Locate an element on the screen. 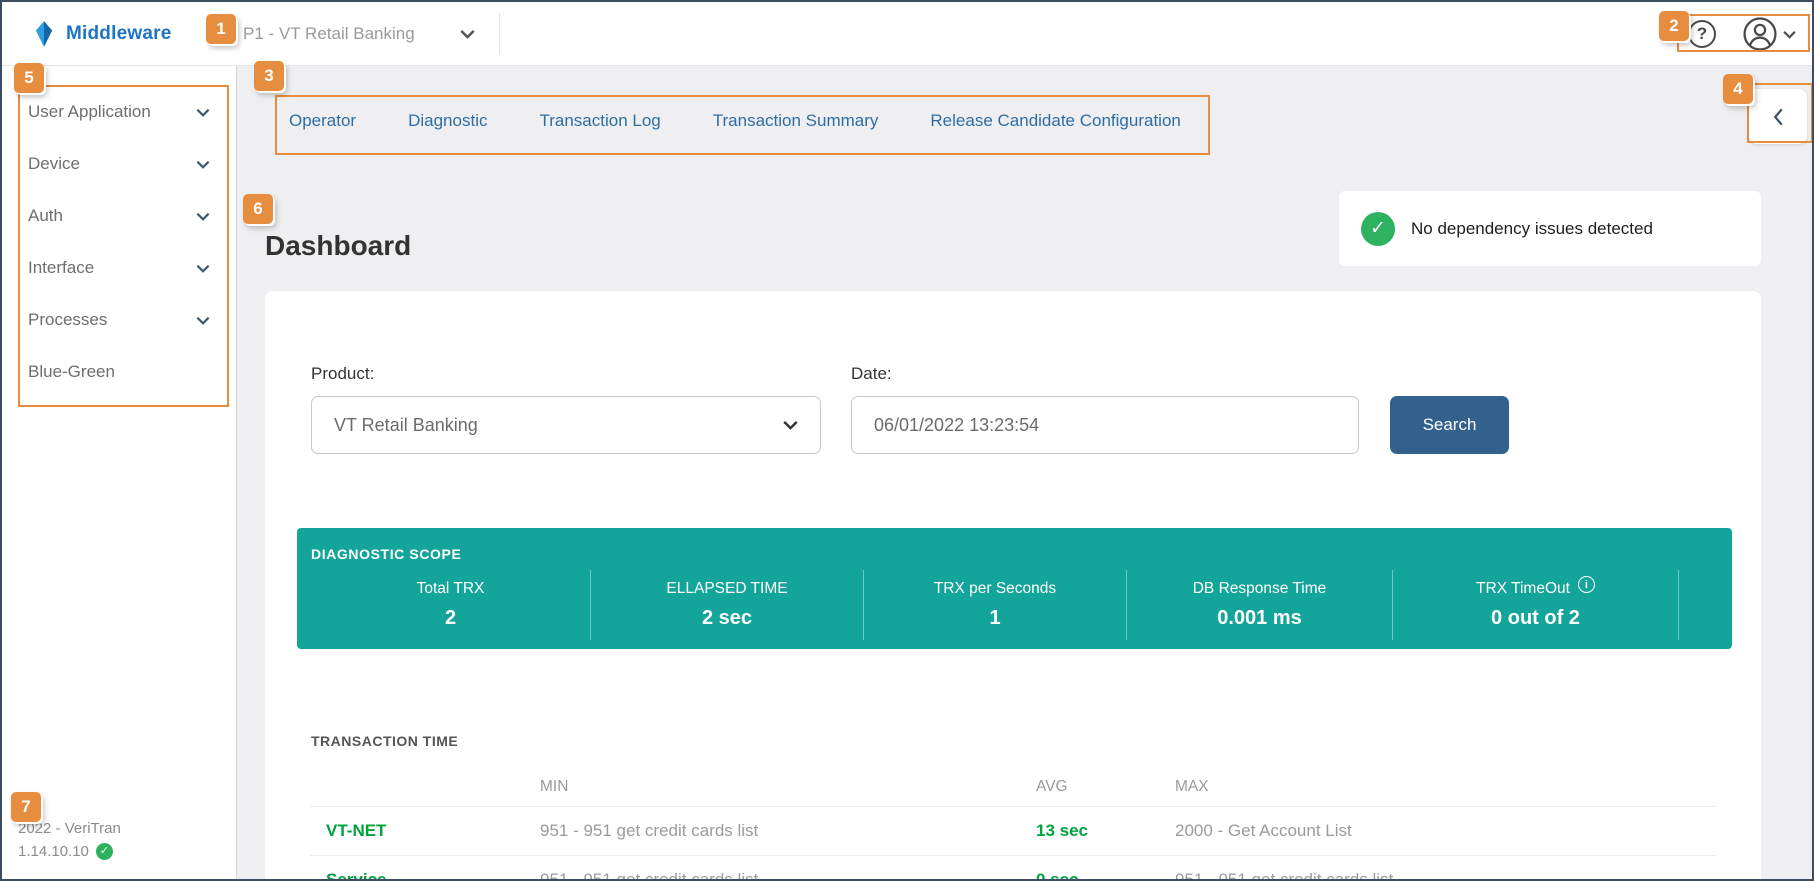  stat-value: 1 is located at coordinates (995, 618).